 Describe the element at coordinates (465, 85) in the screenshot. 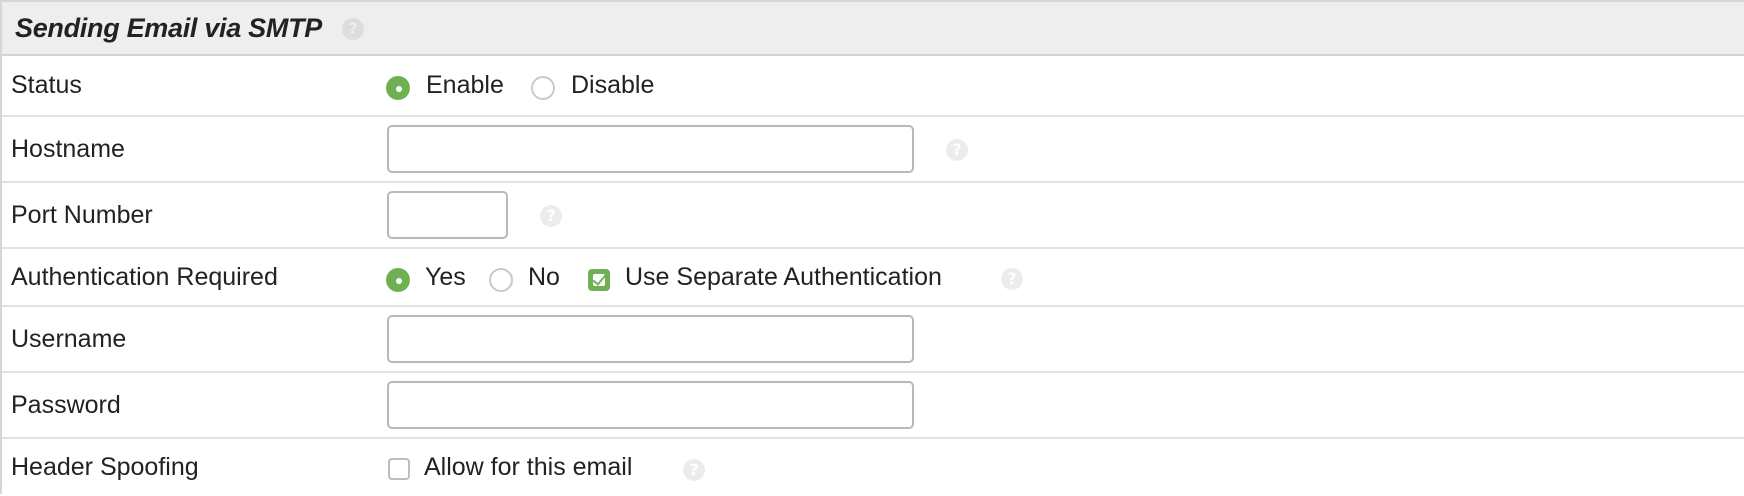

I see `status-enable-label: Enable` at that location.